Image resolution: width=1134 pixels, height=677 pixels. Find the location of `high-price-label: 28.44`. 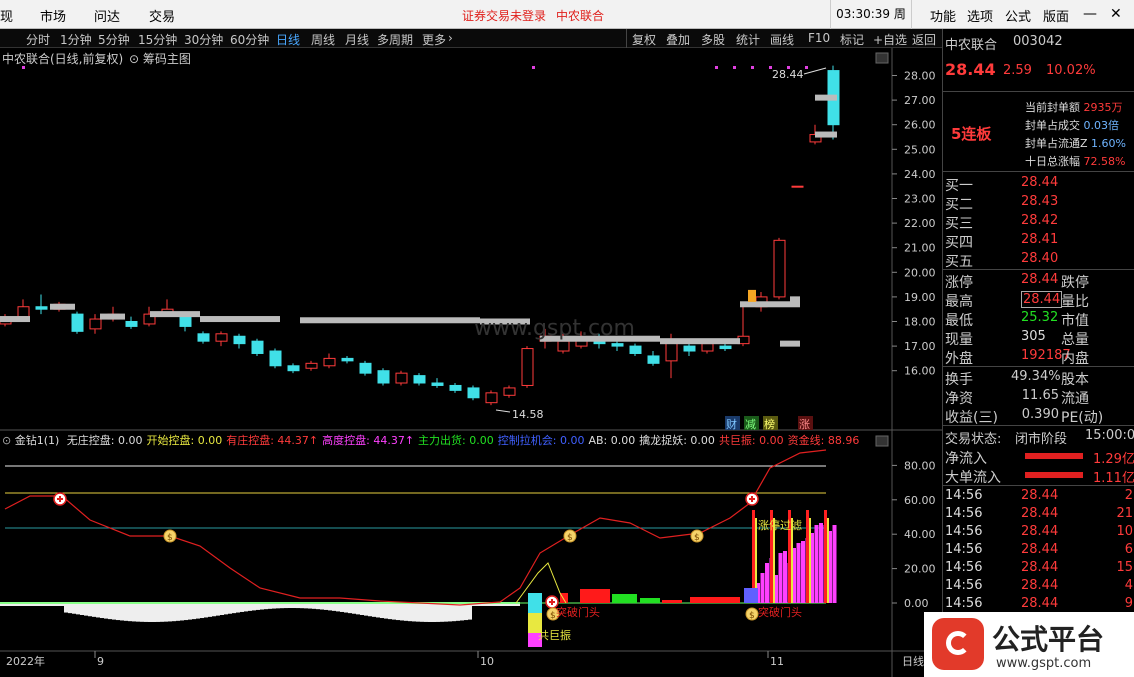

high-price-label: 28.44 is located at coordinates (788, 74).